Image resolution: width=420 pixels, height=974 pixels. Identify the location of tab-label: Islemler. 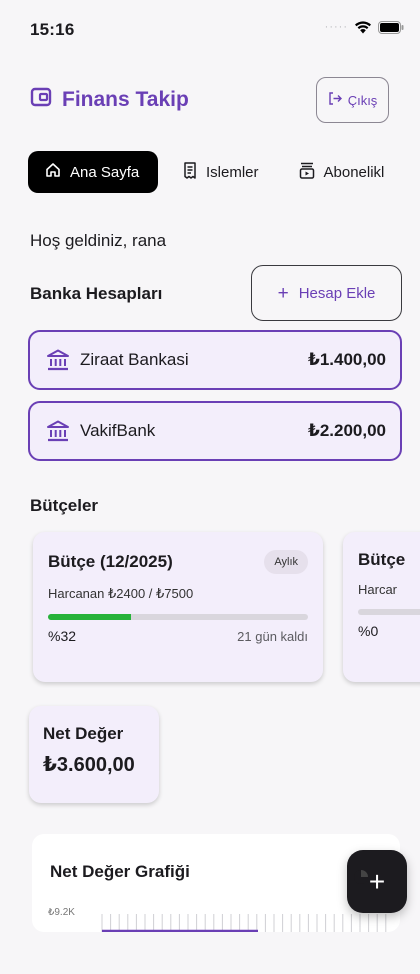
(232, 172).